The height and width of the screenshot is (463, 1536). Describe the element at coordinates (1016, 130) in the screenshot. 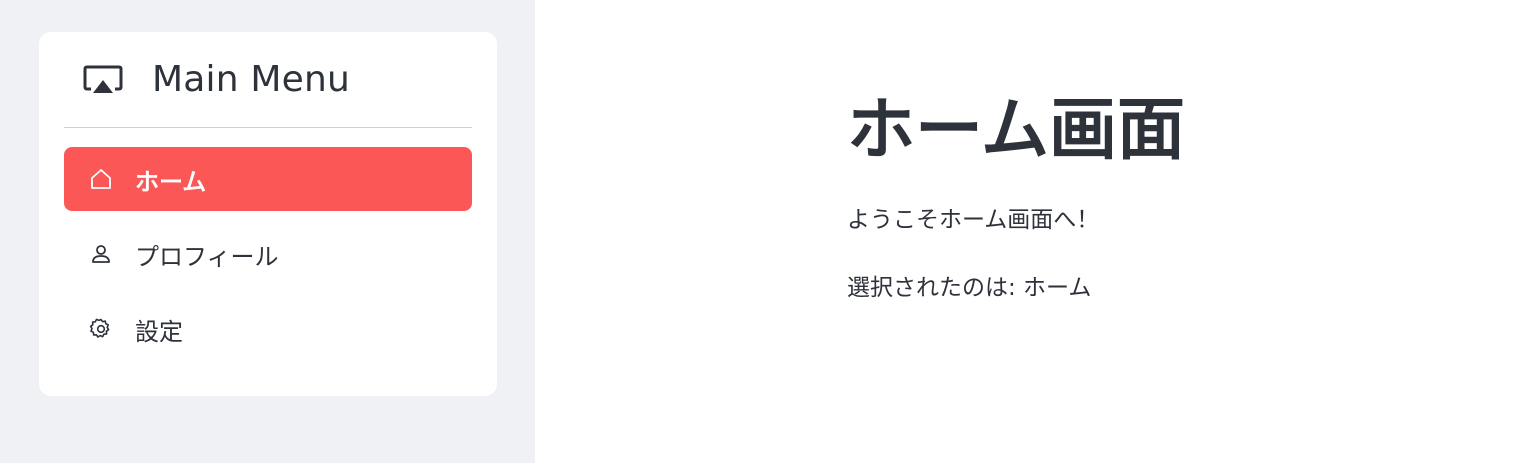

I see `page-title: ホーム画面` at that location.